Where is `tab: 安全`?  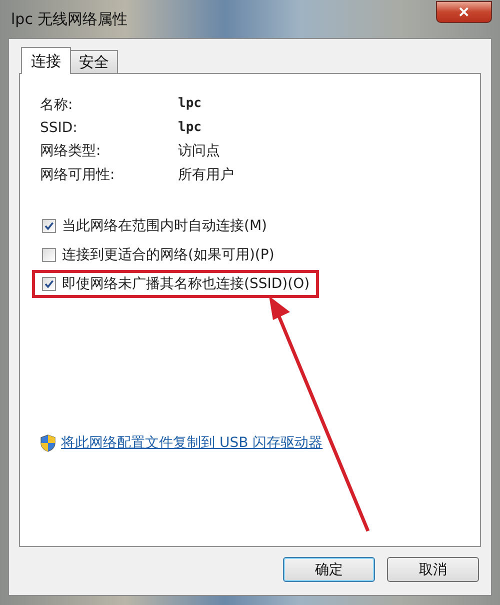 tab: 安全 is located at coordinates (94, 61).